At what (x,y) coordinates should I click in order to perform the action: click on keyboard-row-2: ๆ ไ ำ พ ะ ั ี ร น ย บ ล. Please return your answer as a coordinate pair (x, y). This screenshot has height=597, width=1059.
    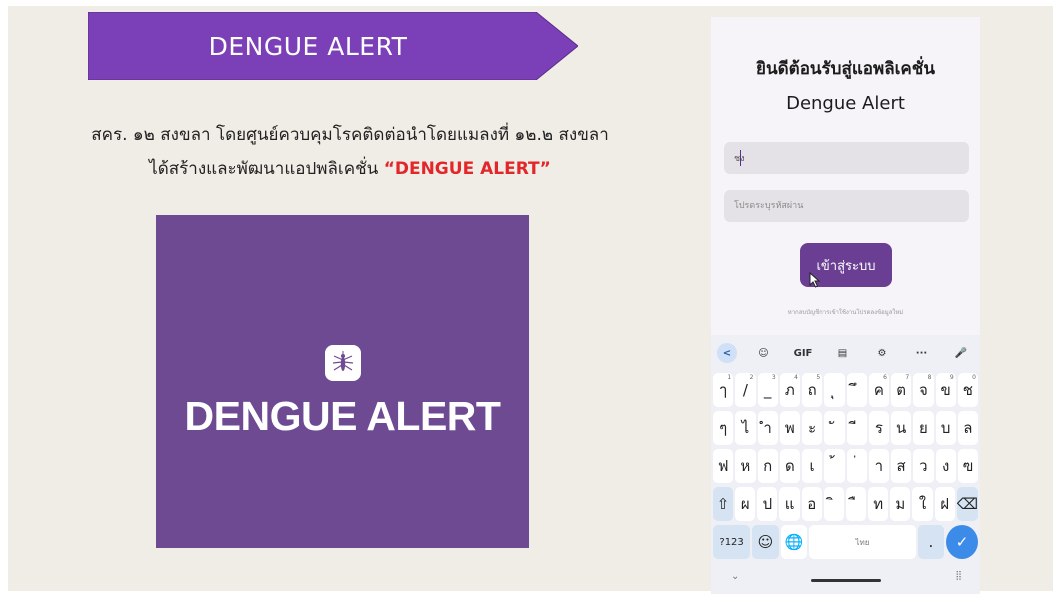
    Looking at the image, I should click on (845, 428).